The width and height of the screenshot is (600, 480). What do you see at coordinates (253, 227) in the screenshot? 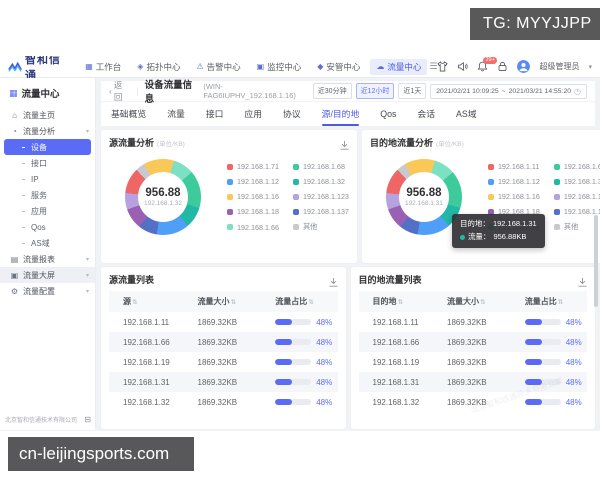
I see `legend-item: 192.168.1.66` at bounding box center [253, 227].